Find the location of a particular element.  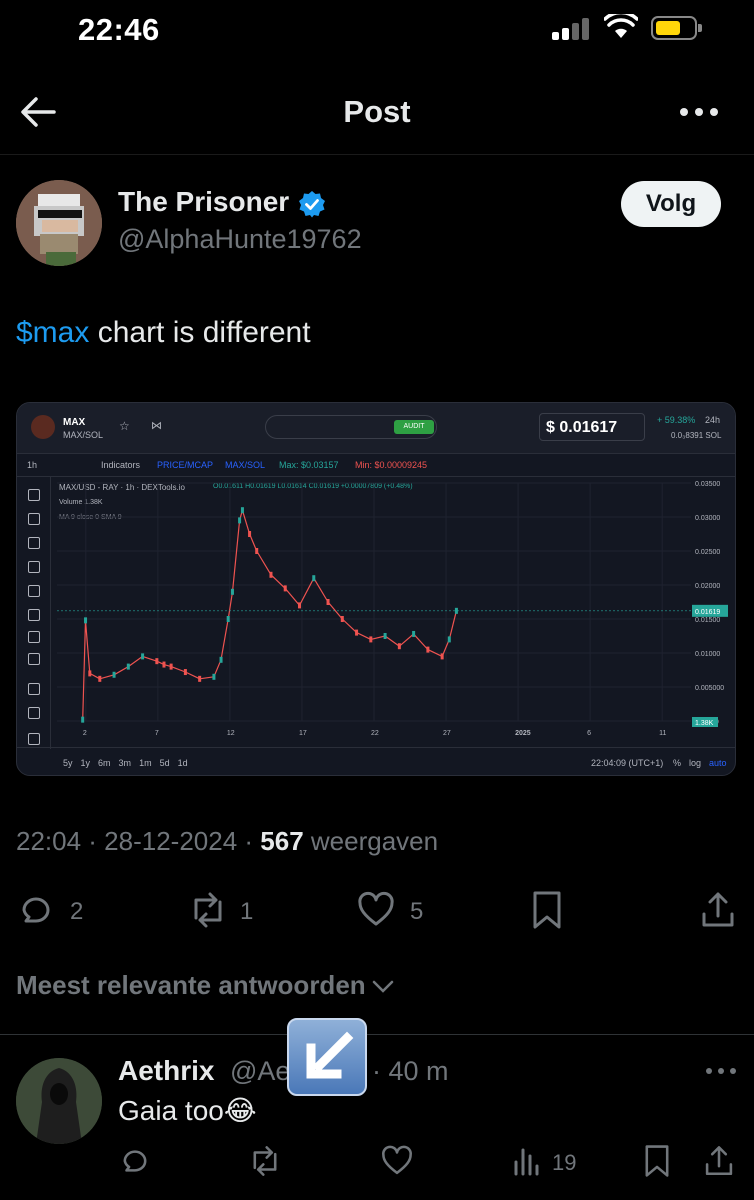

share-button is located at coordinates (718, 910).